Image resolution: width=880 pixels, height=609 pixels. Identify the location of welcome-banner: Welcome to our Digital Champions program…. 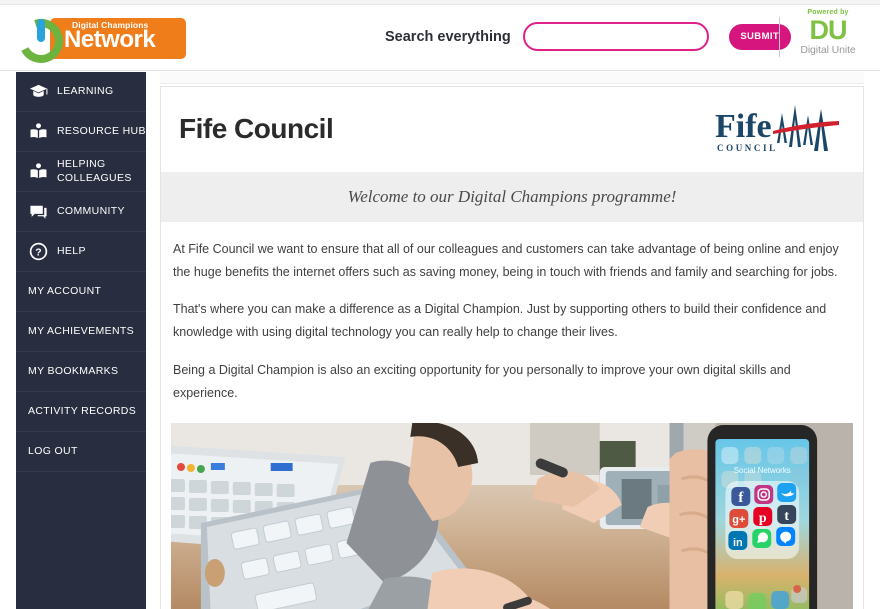
(512, 197).